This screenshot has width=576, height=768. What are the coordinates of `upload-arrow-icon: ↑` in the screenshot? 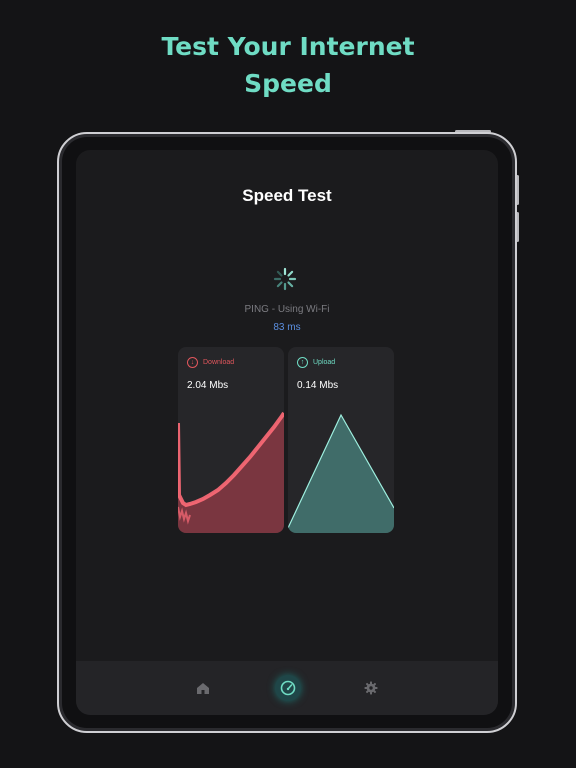 It's located at (302, 362).